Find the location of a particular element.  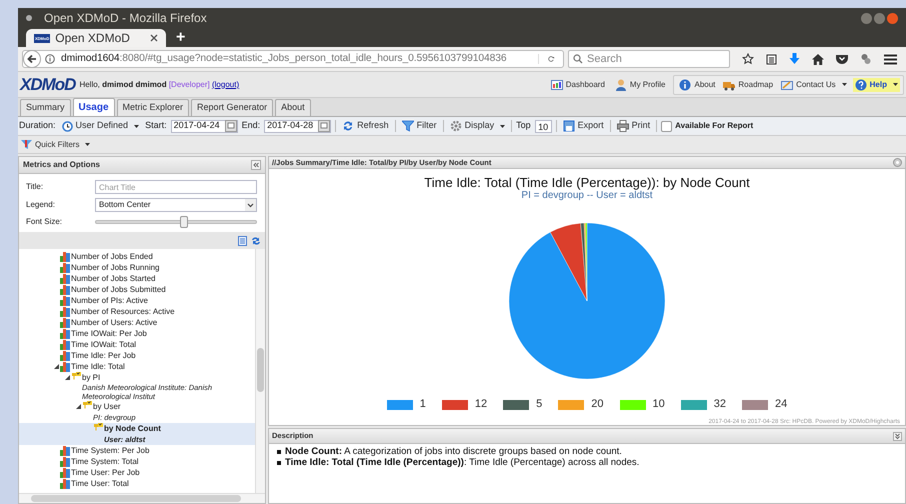

reload-icon is located at coordinates (546, 59).